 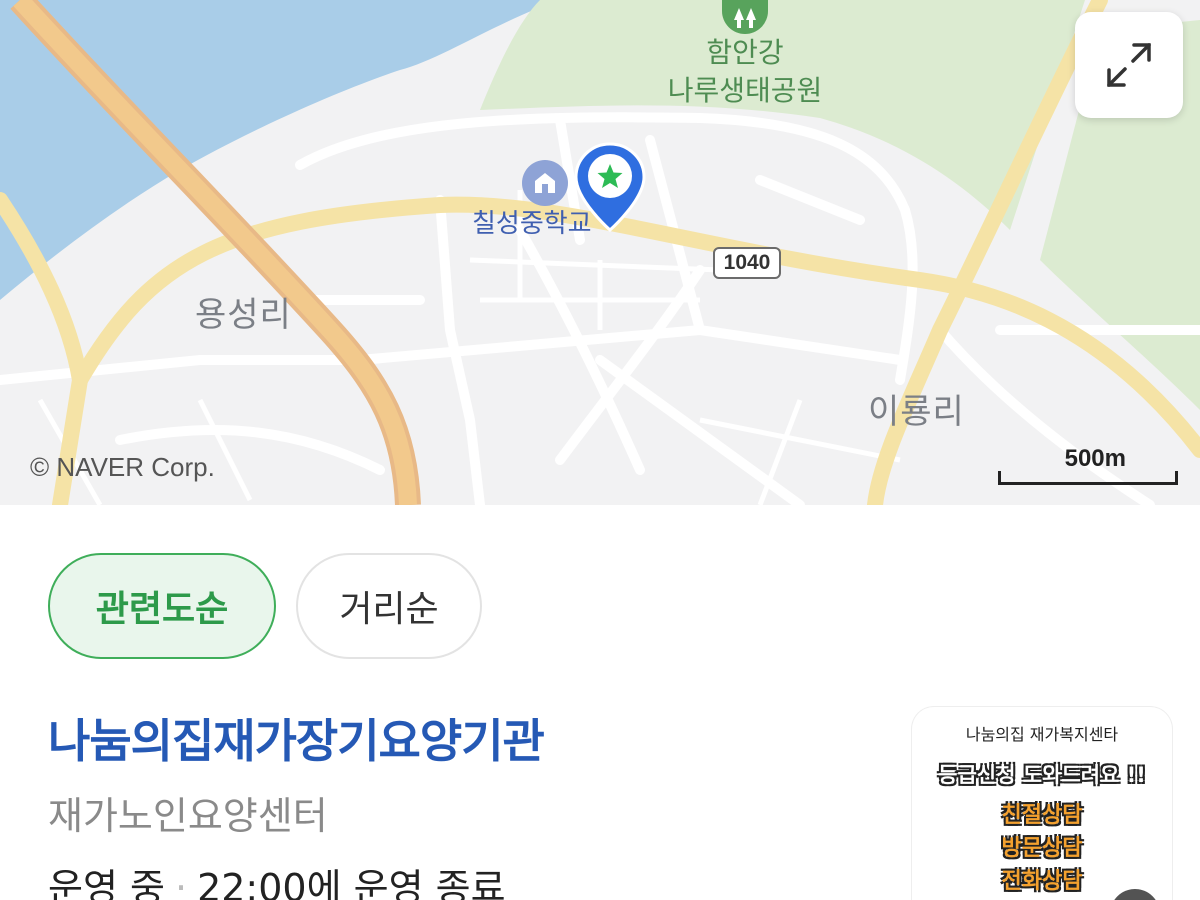 What do you see at coordinates (1042, 815) in the screenshot?
I see `thumbnail-line: 친절상담` at bounding box center [1042, 815].